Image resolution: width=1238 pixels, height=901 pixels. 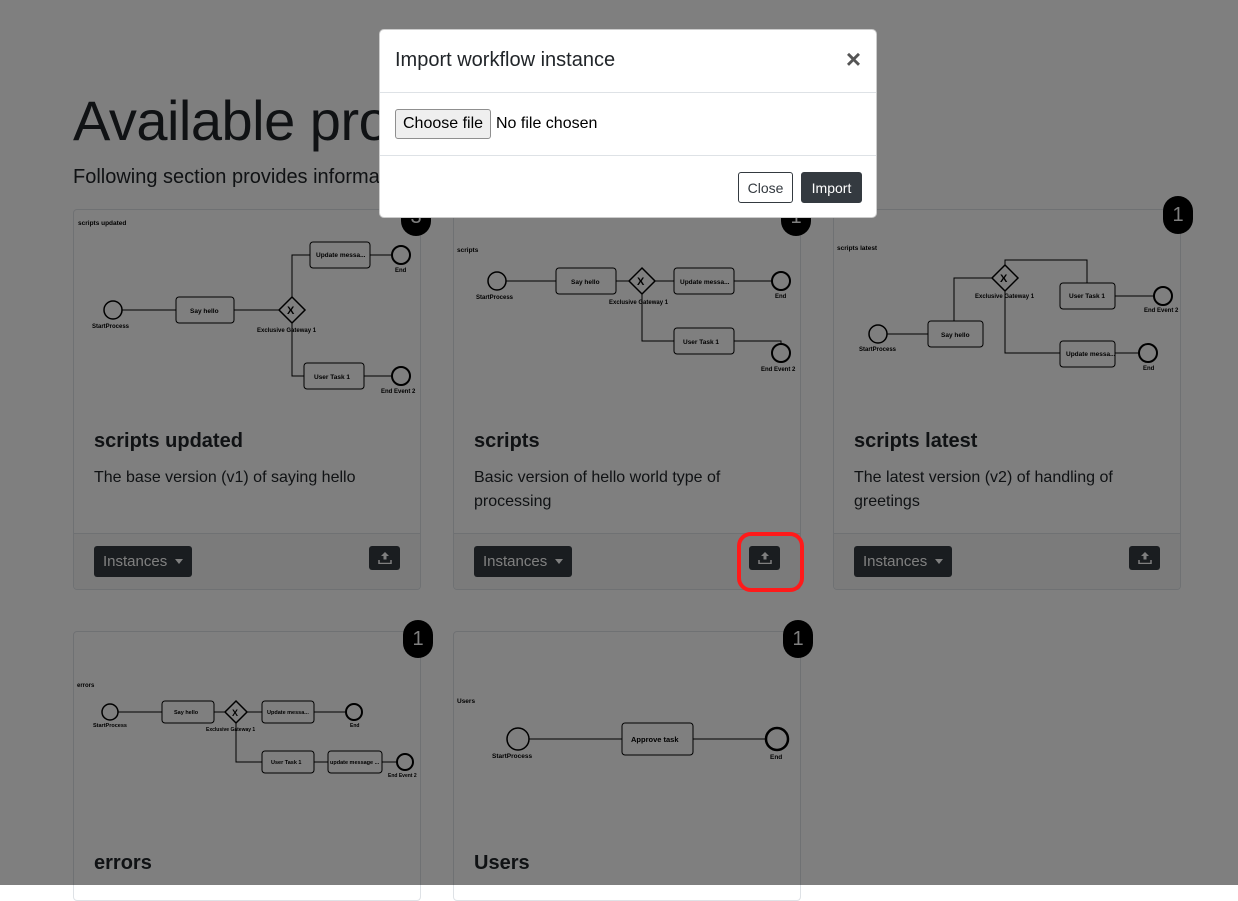 I want to click on modal-title: Import workflow instance, so click(x=505, y=60).